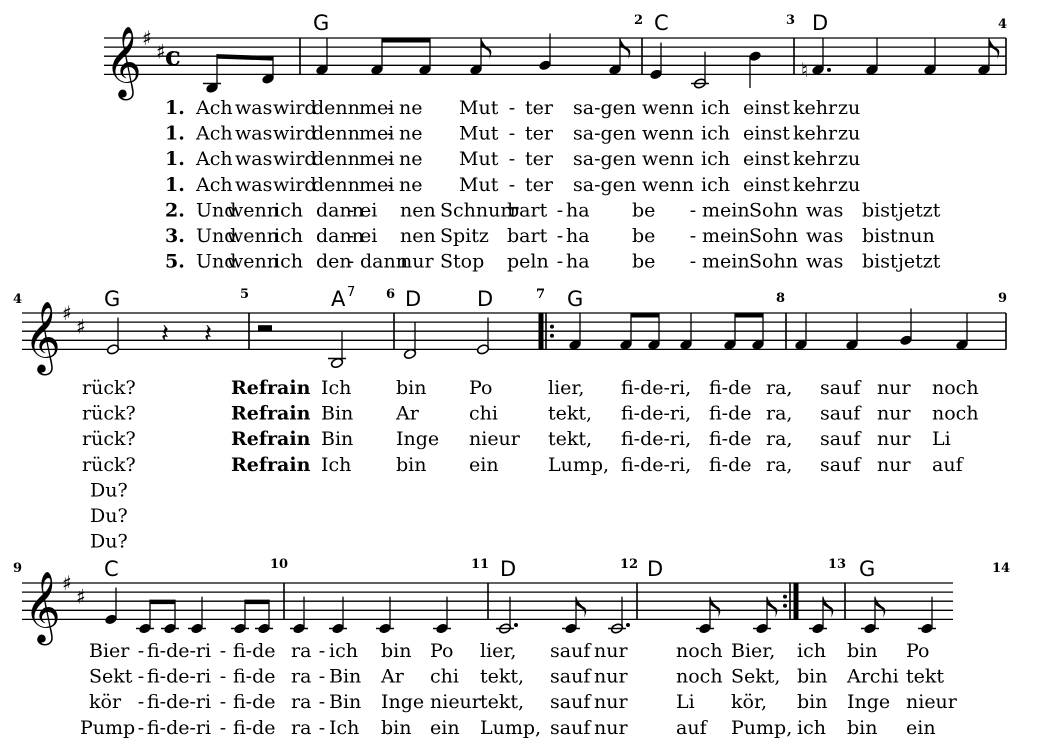 This screenshot has width=1038, height=753. What do you see at coordinates (295, 134) in the screenshot?
I see `lyric-syllable: wird` at bounding box center [295, 134].